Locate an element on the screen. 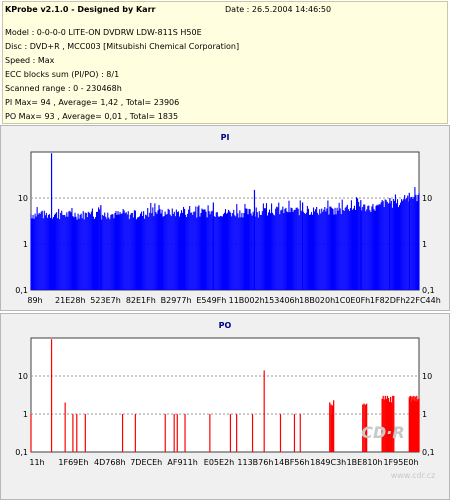 This screenshot has width=450, height=500. x-tick-label: E549Fh is located at coordinates (211, 300).